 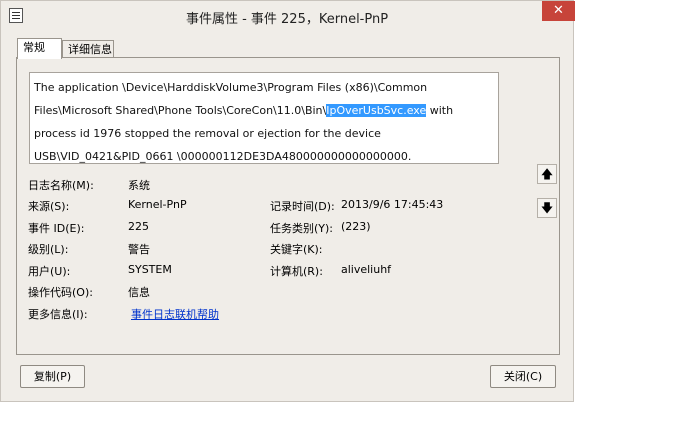 I want to click on log-name-label: 日志名称(M):, so click(x=61, y=185).